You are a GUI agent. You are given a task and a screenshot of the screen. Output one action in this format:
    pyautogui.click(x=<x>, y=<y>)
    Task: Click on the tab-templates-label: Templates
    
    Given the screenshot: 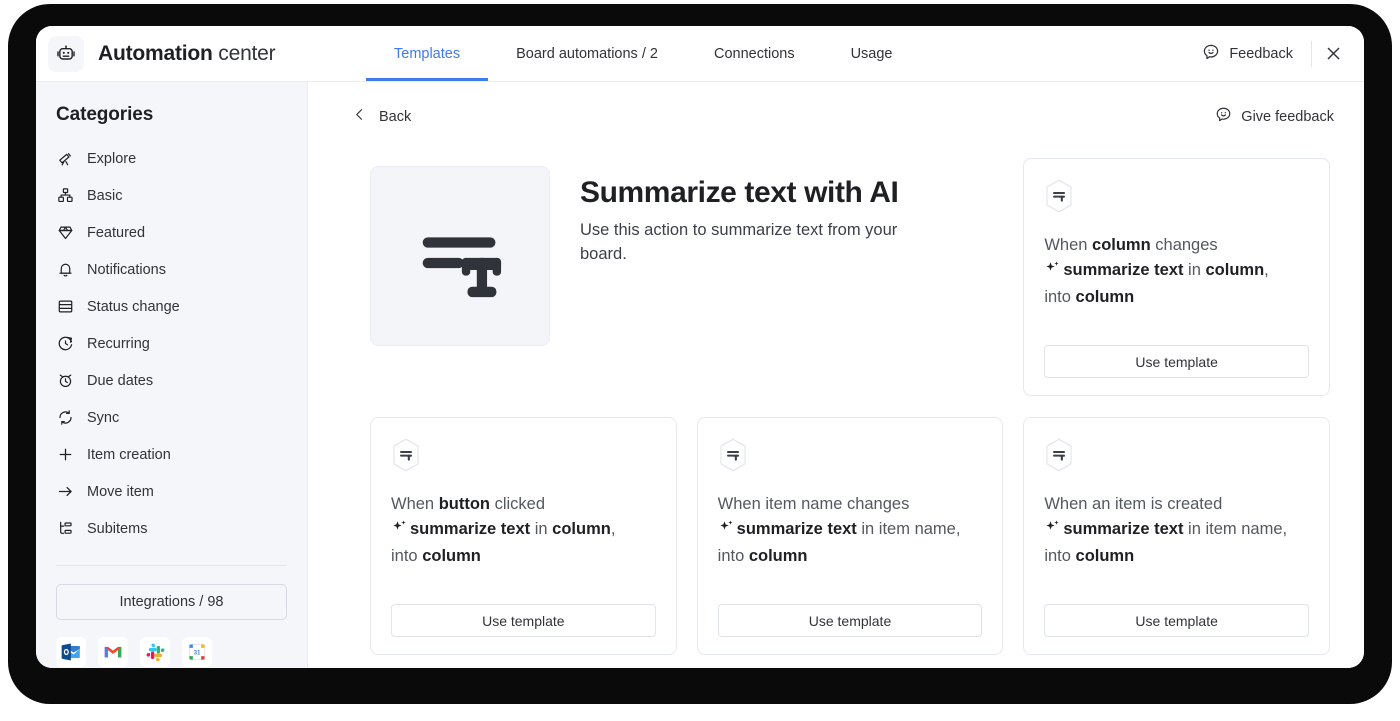 What is the action you would take?
    pyautogui.click(x=427, y=53)
    